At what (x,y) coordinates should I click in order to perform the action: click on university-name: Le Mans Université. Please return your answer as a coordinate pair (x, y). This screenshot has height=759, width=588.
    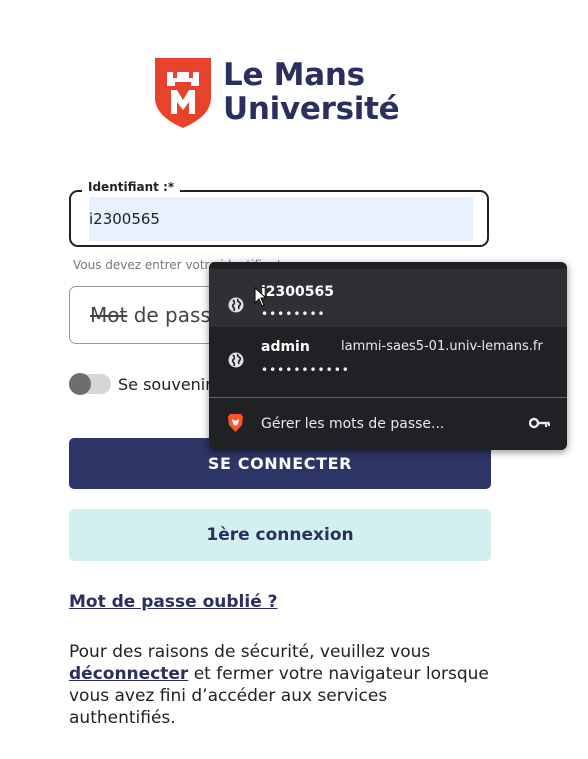
    Looking at the image, I should click on (311, 92).